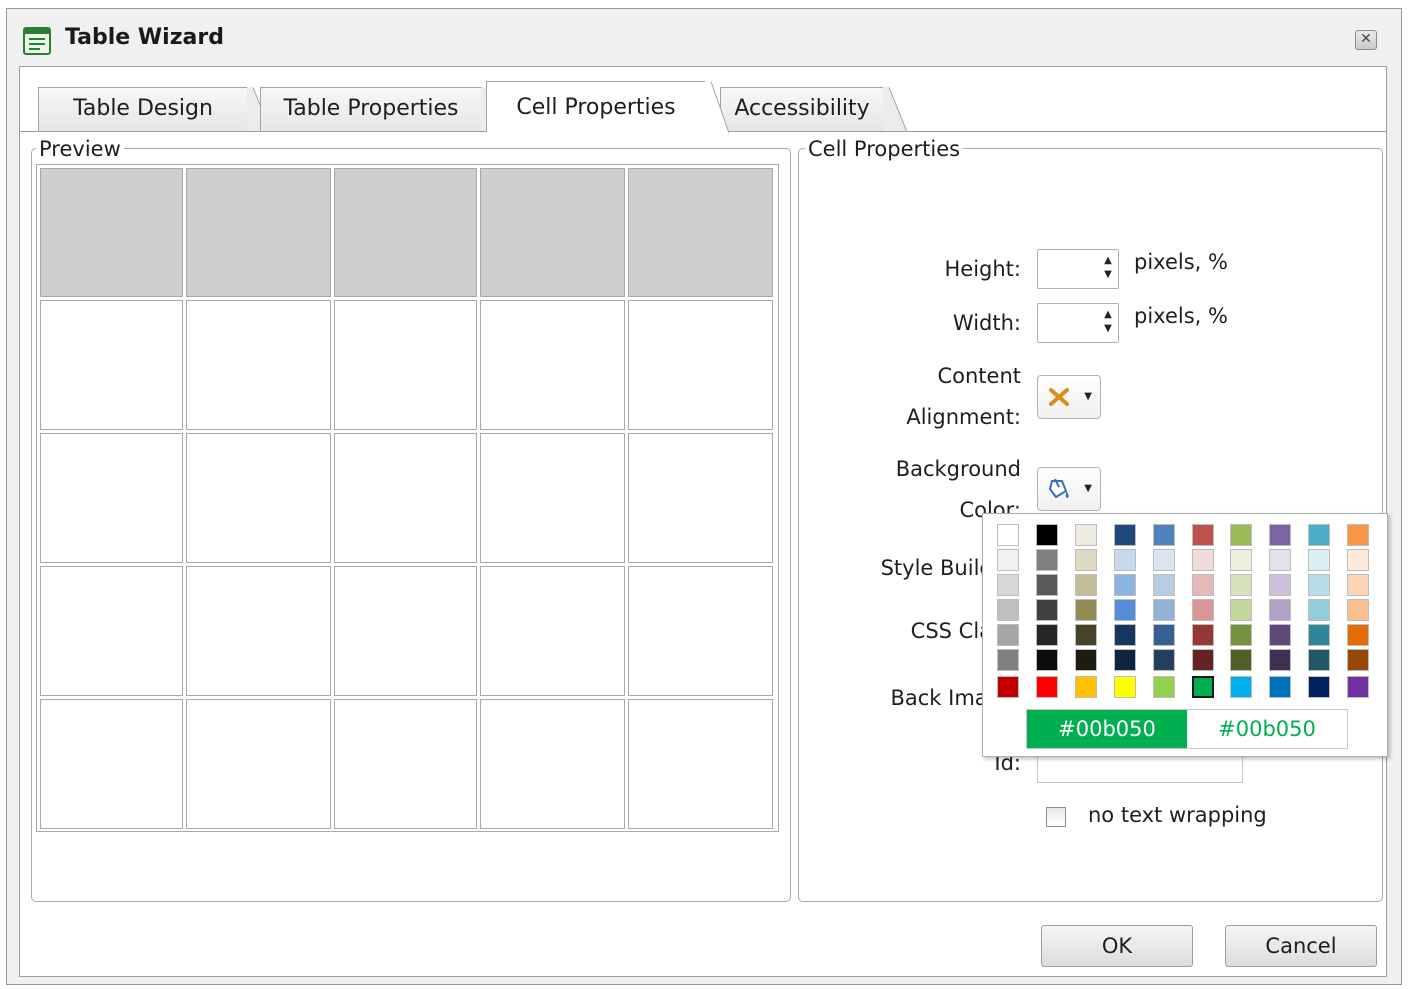 The height and width of the screenshot is (989, 1411). Describe the element at coordinates (1056, 817) in the screenshot. I see `no-text-wrapping-checkbox` at that location.